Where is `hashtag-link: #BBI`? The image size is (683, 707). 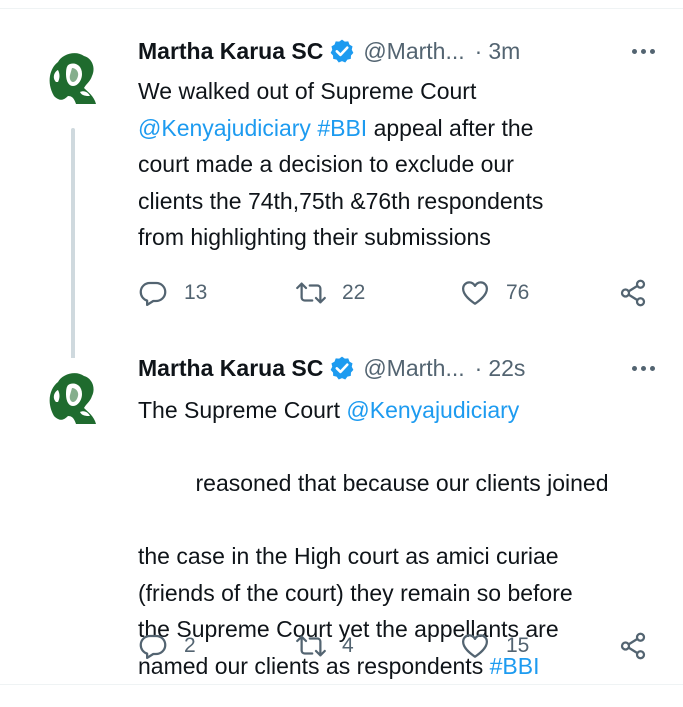 hashtag-link: #BBI is located at coordinates (342, 128).